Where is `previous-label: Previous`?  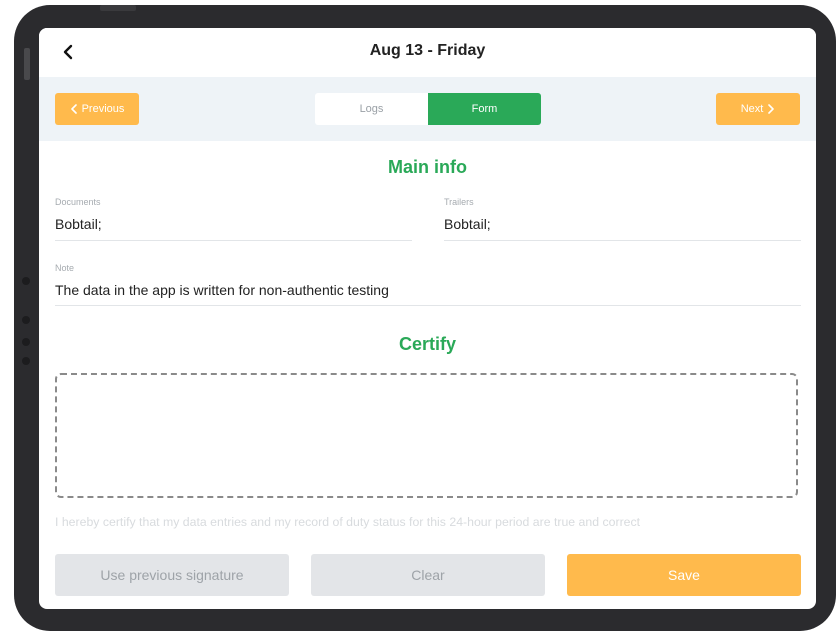
previous-label: Previous is located at coordinates (103, 109).